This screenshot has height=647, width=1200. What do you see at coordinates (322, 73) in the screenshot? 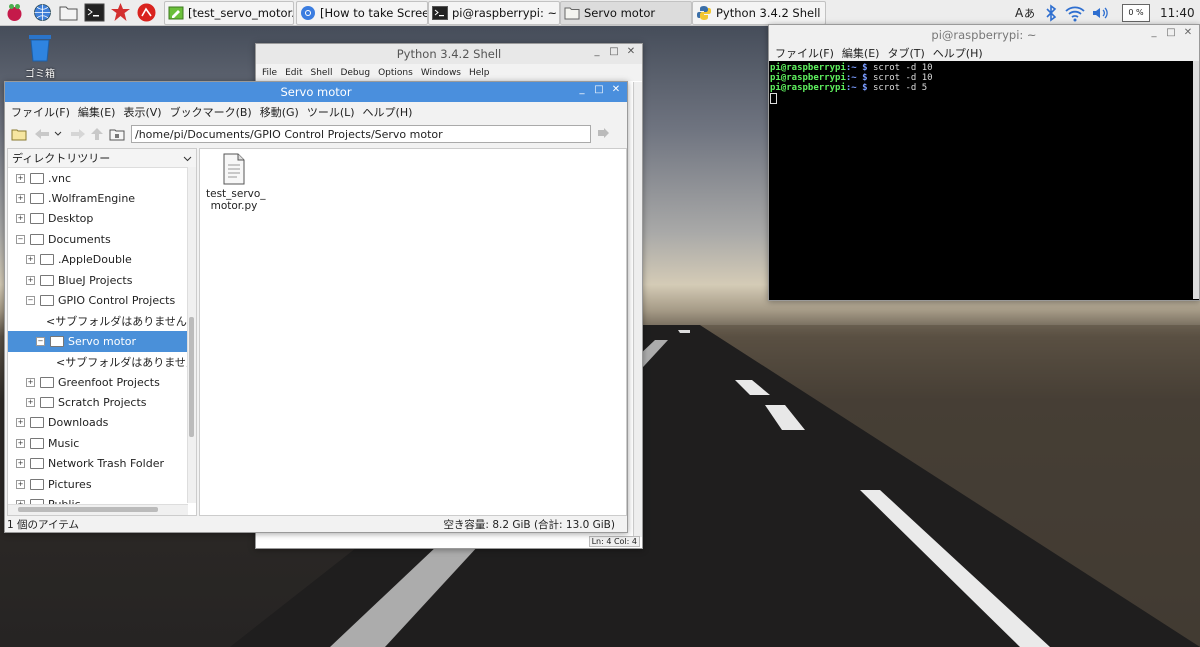
I see `menu-shell: Shell` at bounding box center [322, 73].